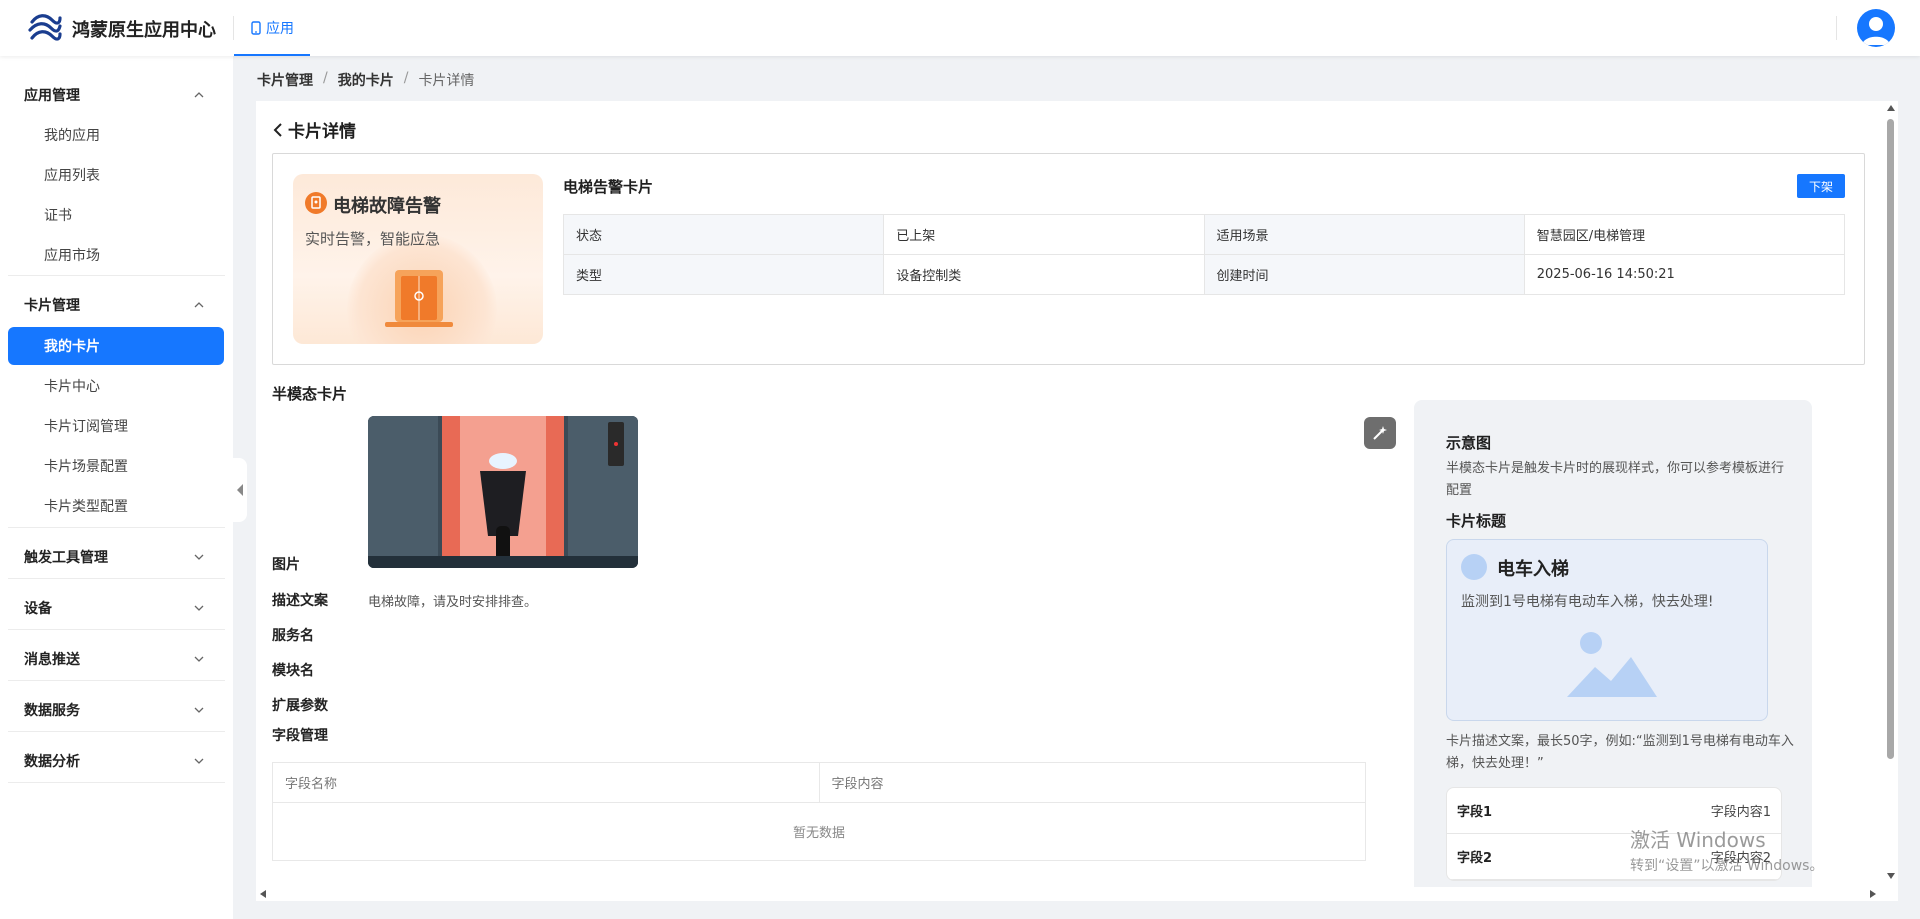 The image size is (1920, 919). What do you see at coordinates (300, 736) in the screenshot?
I see `field-management-label: 字段管理` at bounding box center [300, 736].